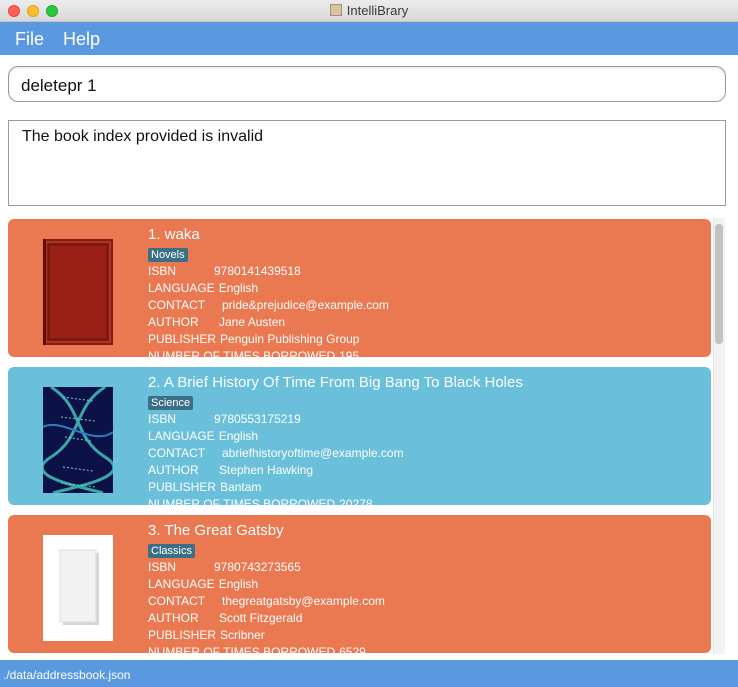 The height and width of the screenshot is (687, 738). I want to click on isbn-value: 9780553175219, so click(257, 419).